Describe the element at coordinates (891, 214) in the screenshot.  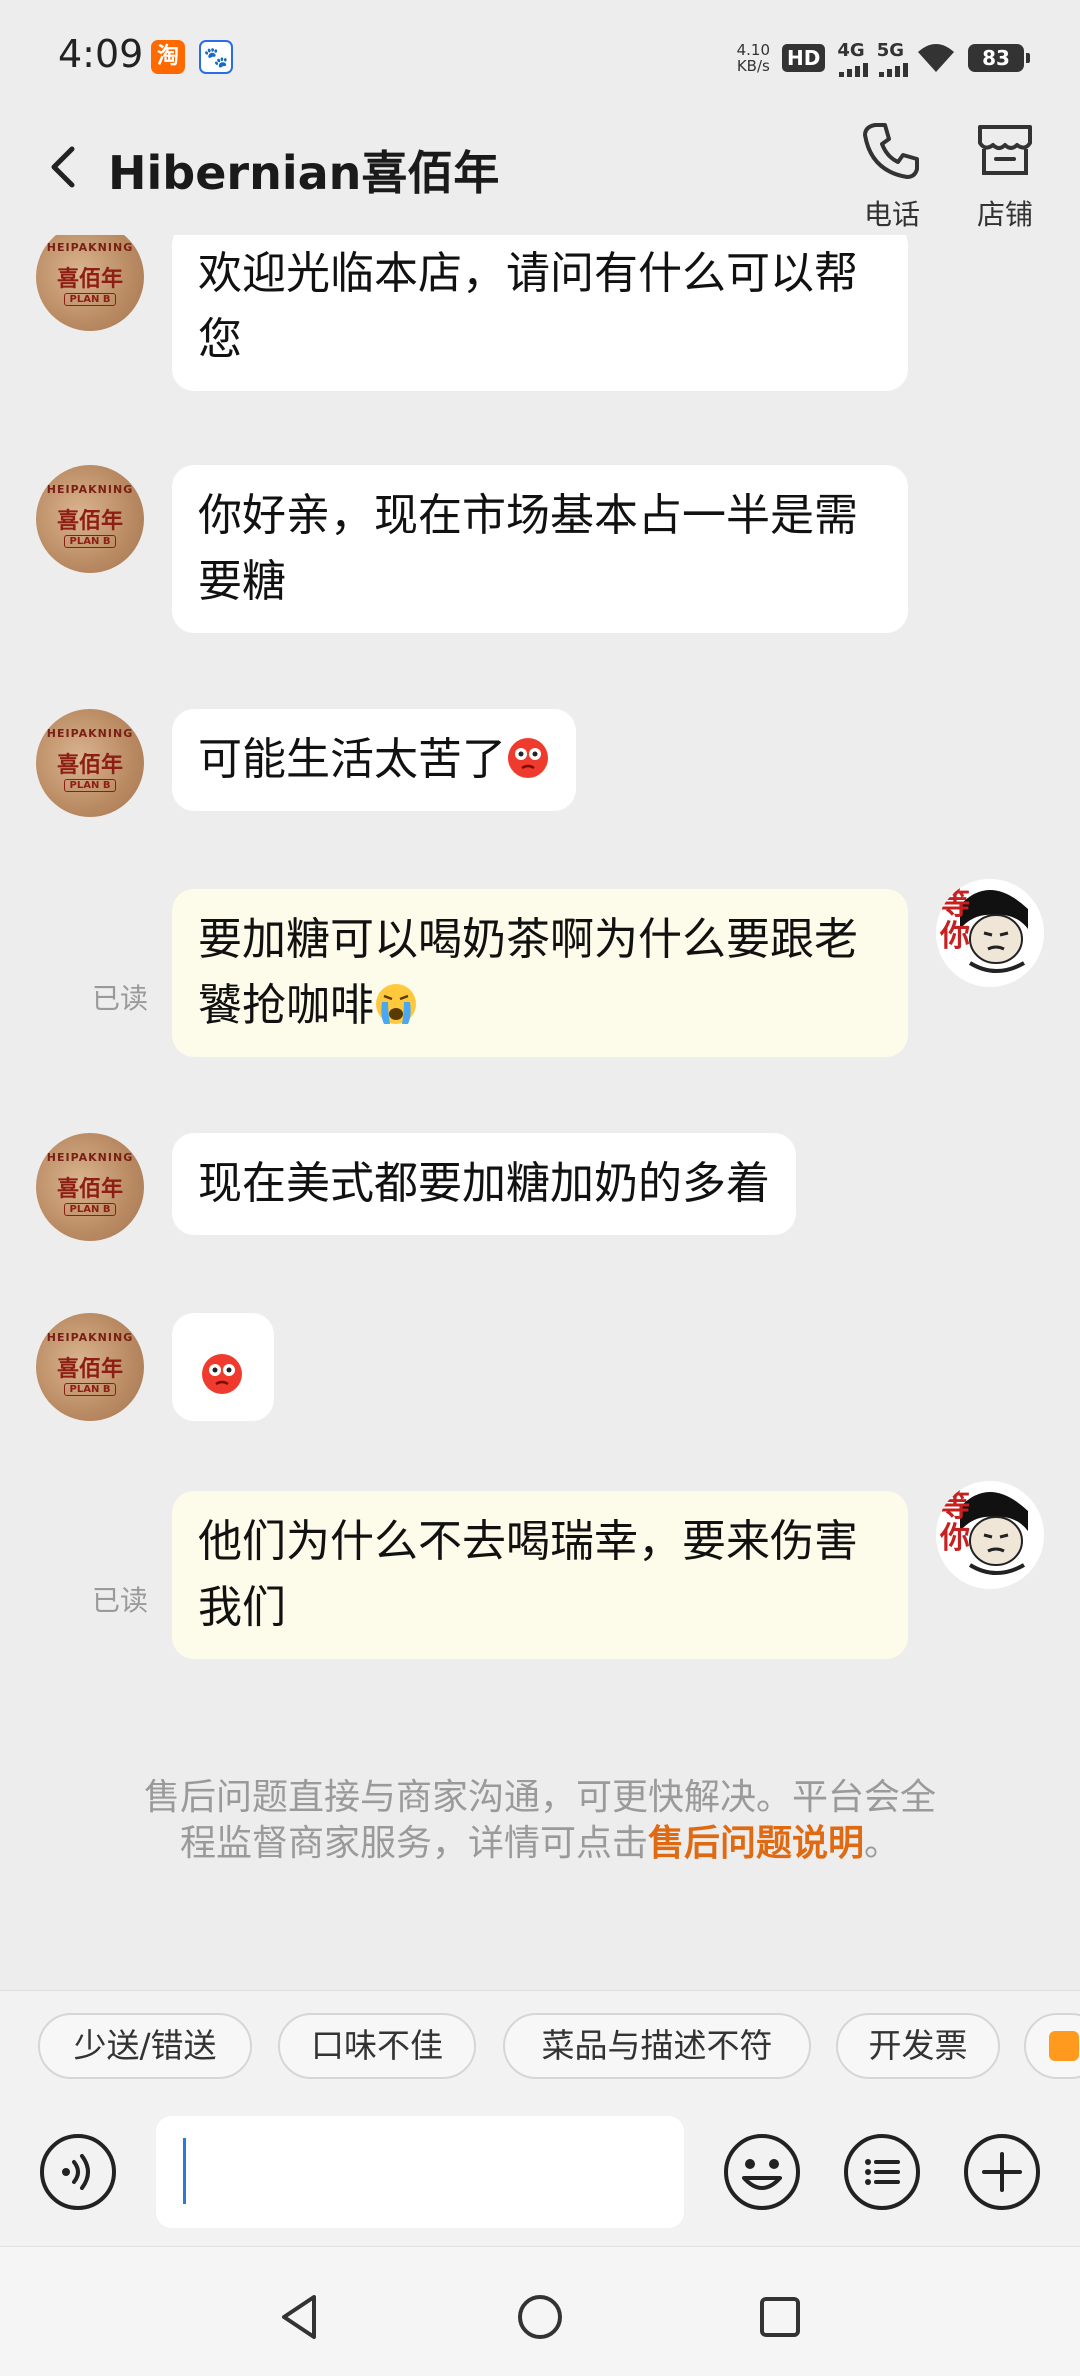
I see `phone-label: 电话` at that location.